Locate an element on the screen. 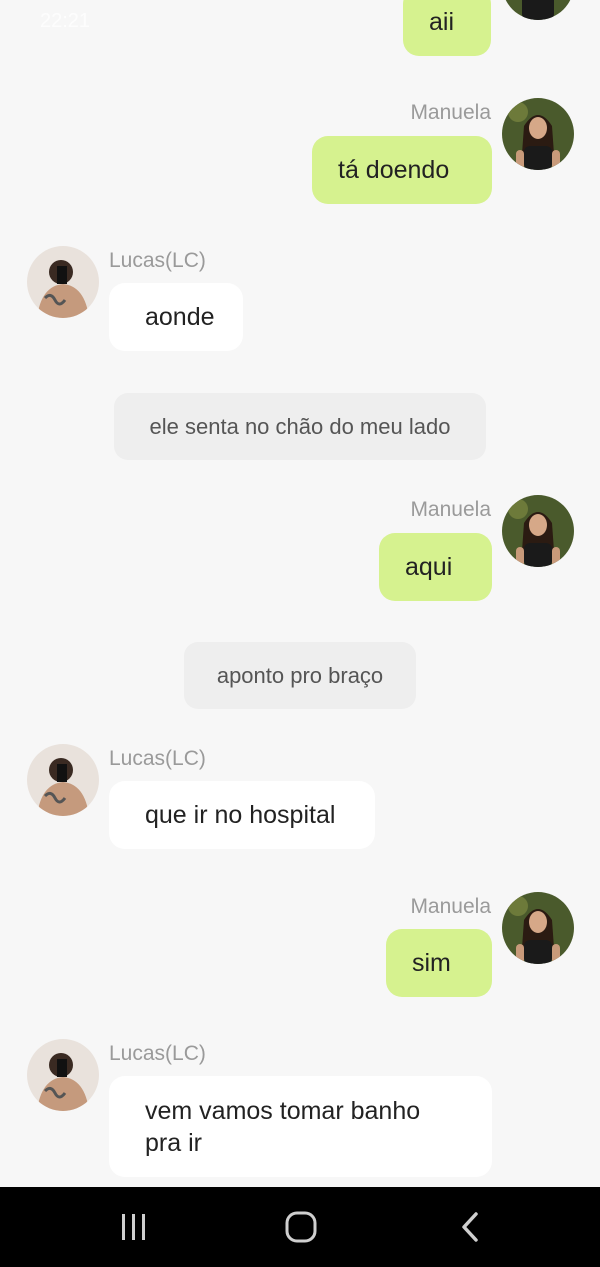 Image resolution: width=600 pixels, height=1267 pixels. message-text: vem vamos tomar banho pra ir is located at coordinates (283, 1126).